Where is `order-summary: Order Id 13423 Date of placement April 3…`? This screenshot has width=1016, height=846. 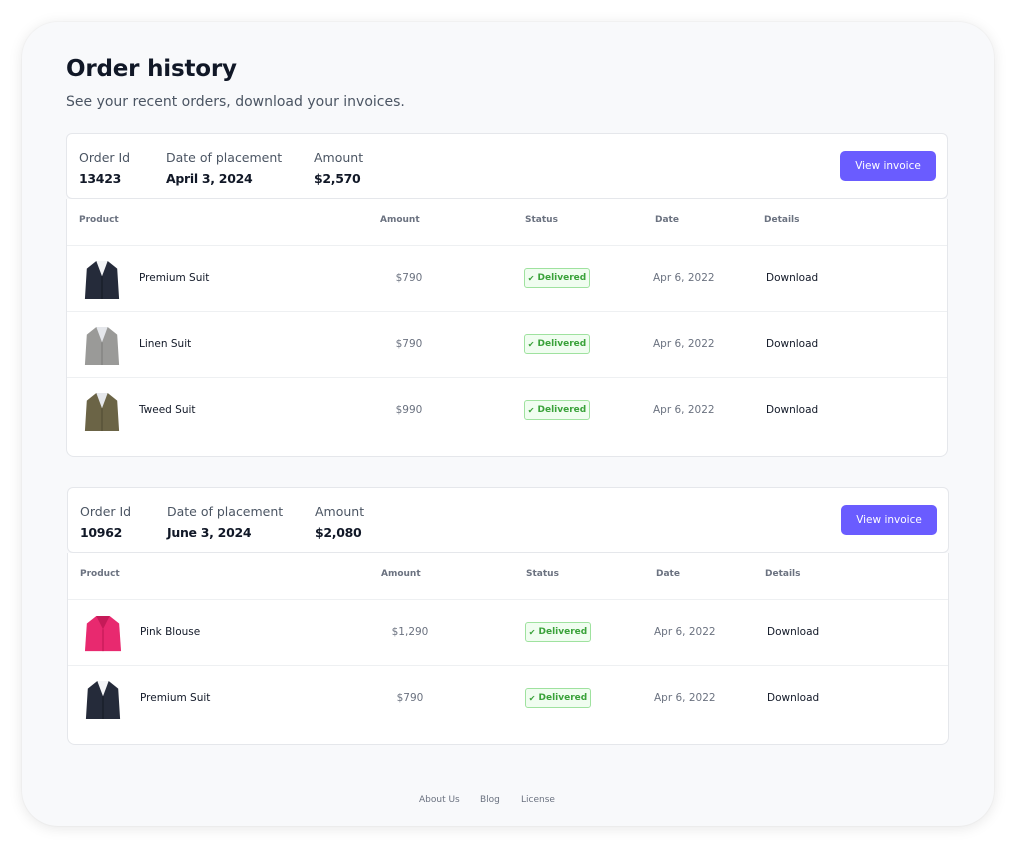
order-summary: Order Id 13423 Date of placement April 3… is located at coordinates (507, 166).